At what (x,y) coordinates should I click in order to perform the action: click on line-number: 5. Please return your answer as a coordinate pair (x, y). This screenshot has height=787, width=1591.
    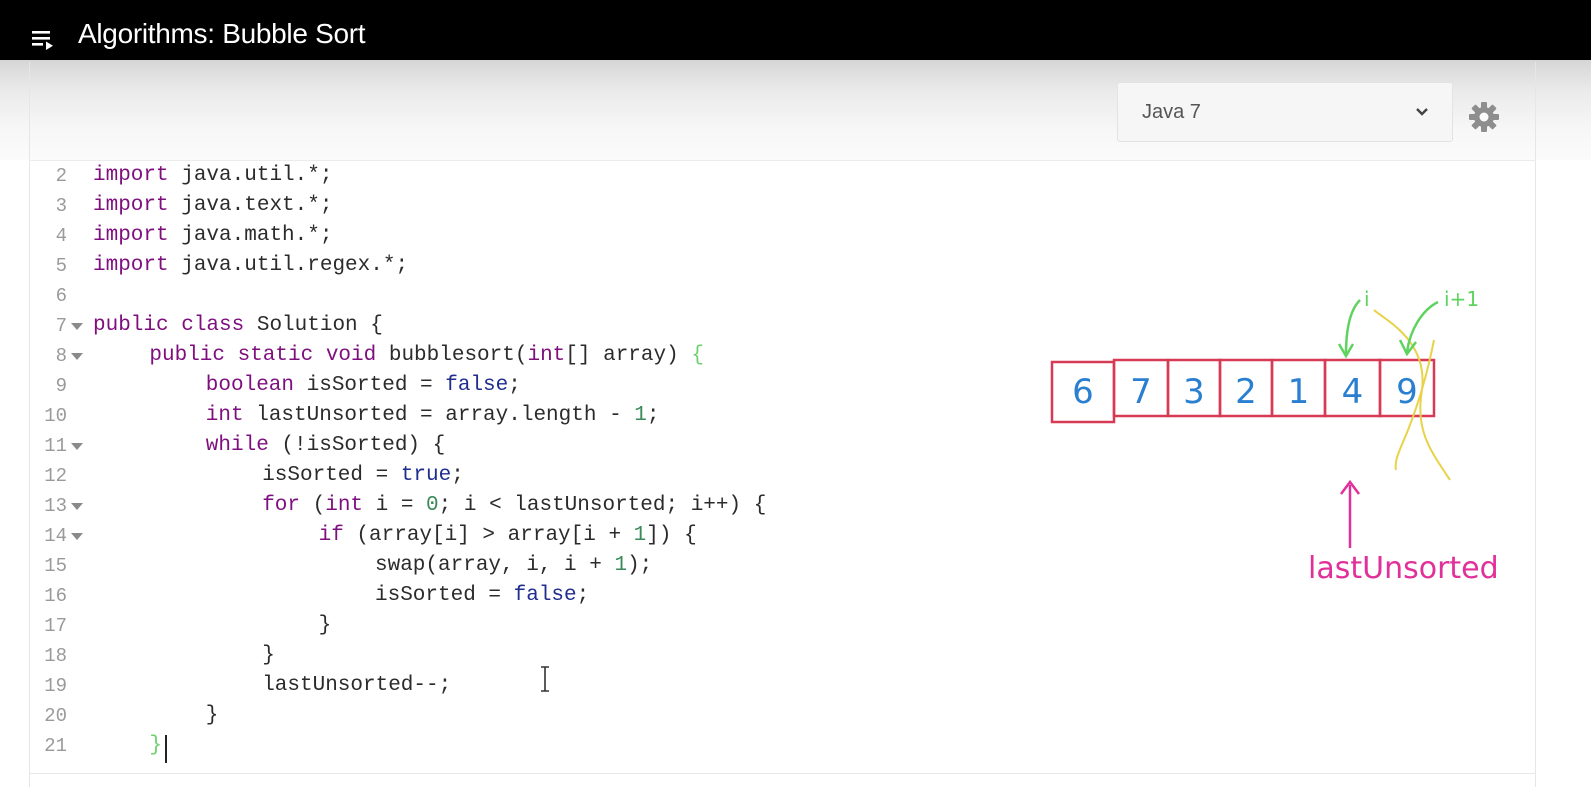
    Looking at the image, I should click on (61, 266).